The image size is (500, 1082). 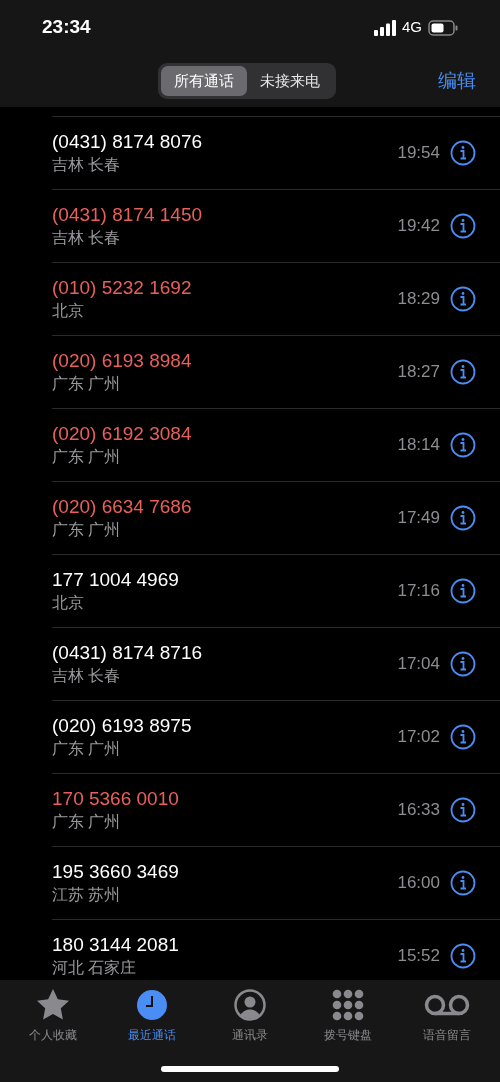 I want to click on call-time: 15:52, so click(x=418, y=956).